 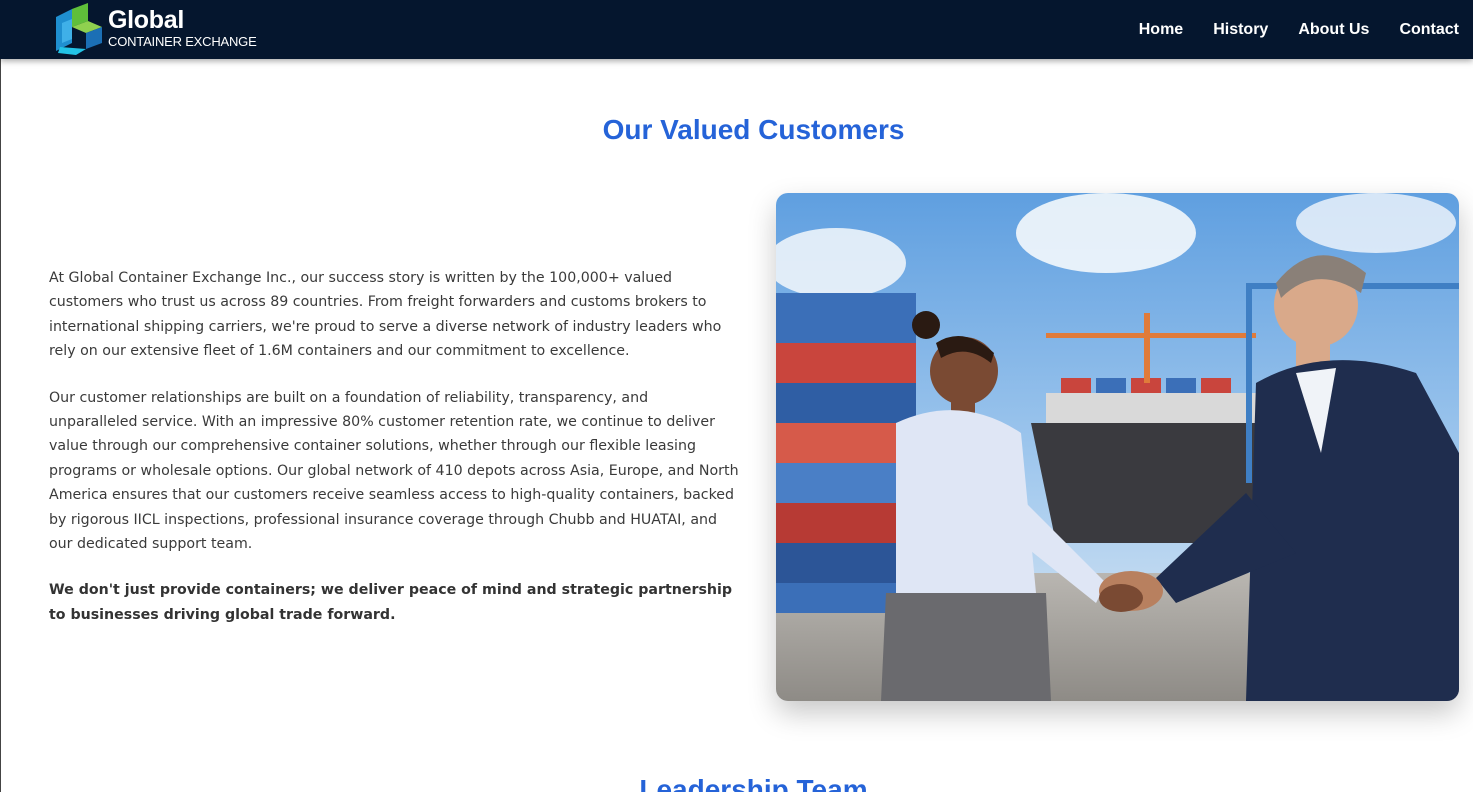 I want to click on brand-logo-link: Global CONTAINER EXCHANGE, so click(x=154, y=30).